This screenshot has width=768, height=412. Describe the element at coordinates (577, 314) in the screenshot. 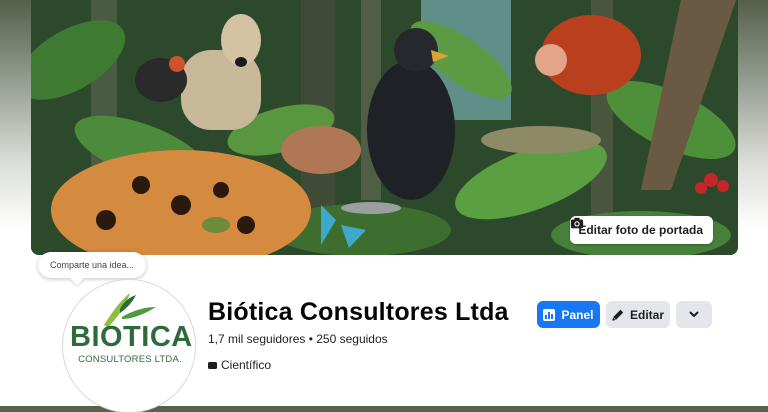

I see `panel-button-label: Panel` at that location.